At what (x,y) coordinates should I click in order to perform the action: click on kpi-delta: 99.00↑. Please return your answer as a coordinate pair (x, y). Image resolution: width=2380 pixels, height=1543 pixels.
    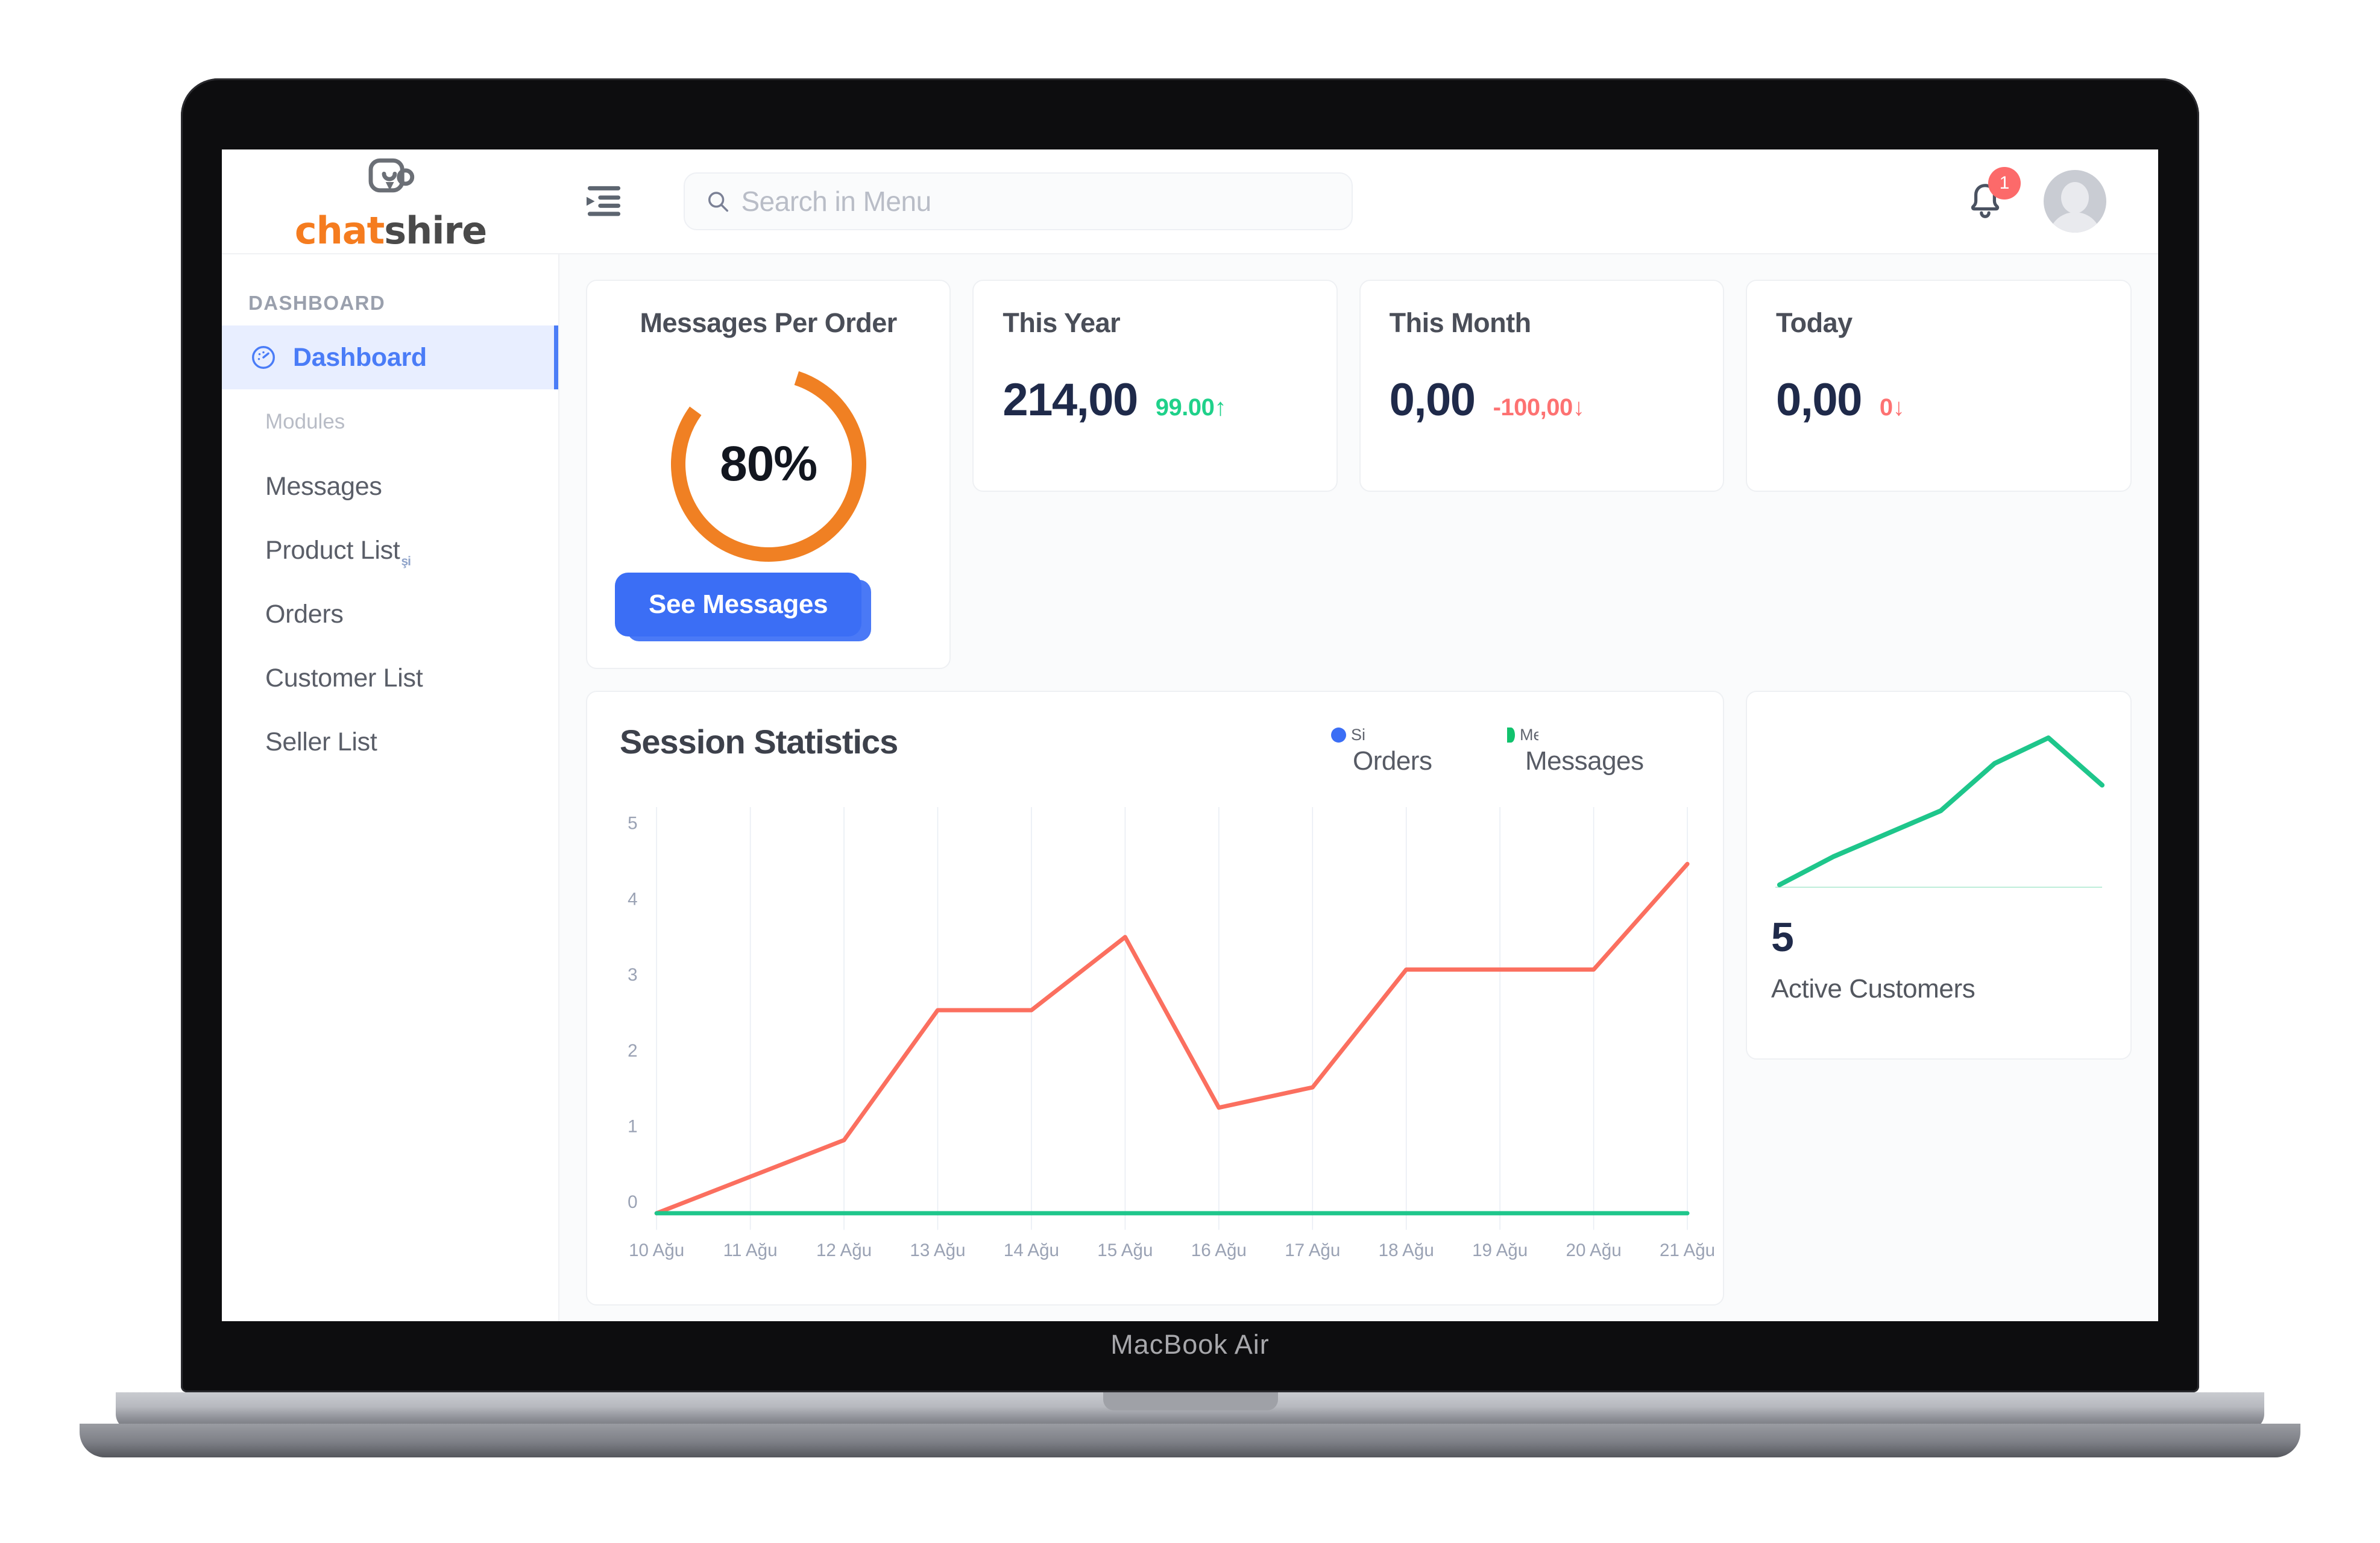
    Looking at the image, I should click on (1191, 408).